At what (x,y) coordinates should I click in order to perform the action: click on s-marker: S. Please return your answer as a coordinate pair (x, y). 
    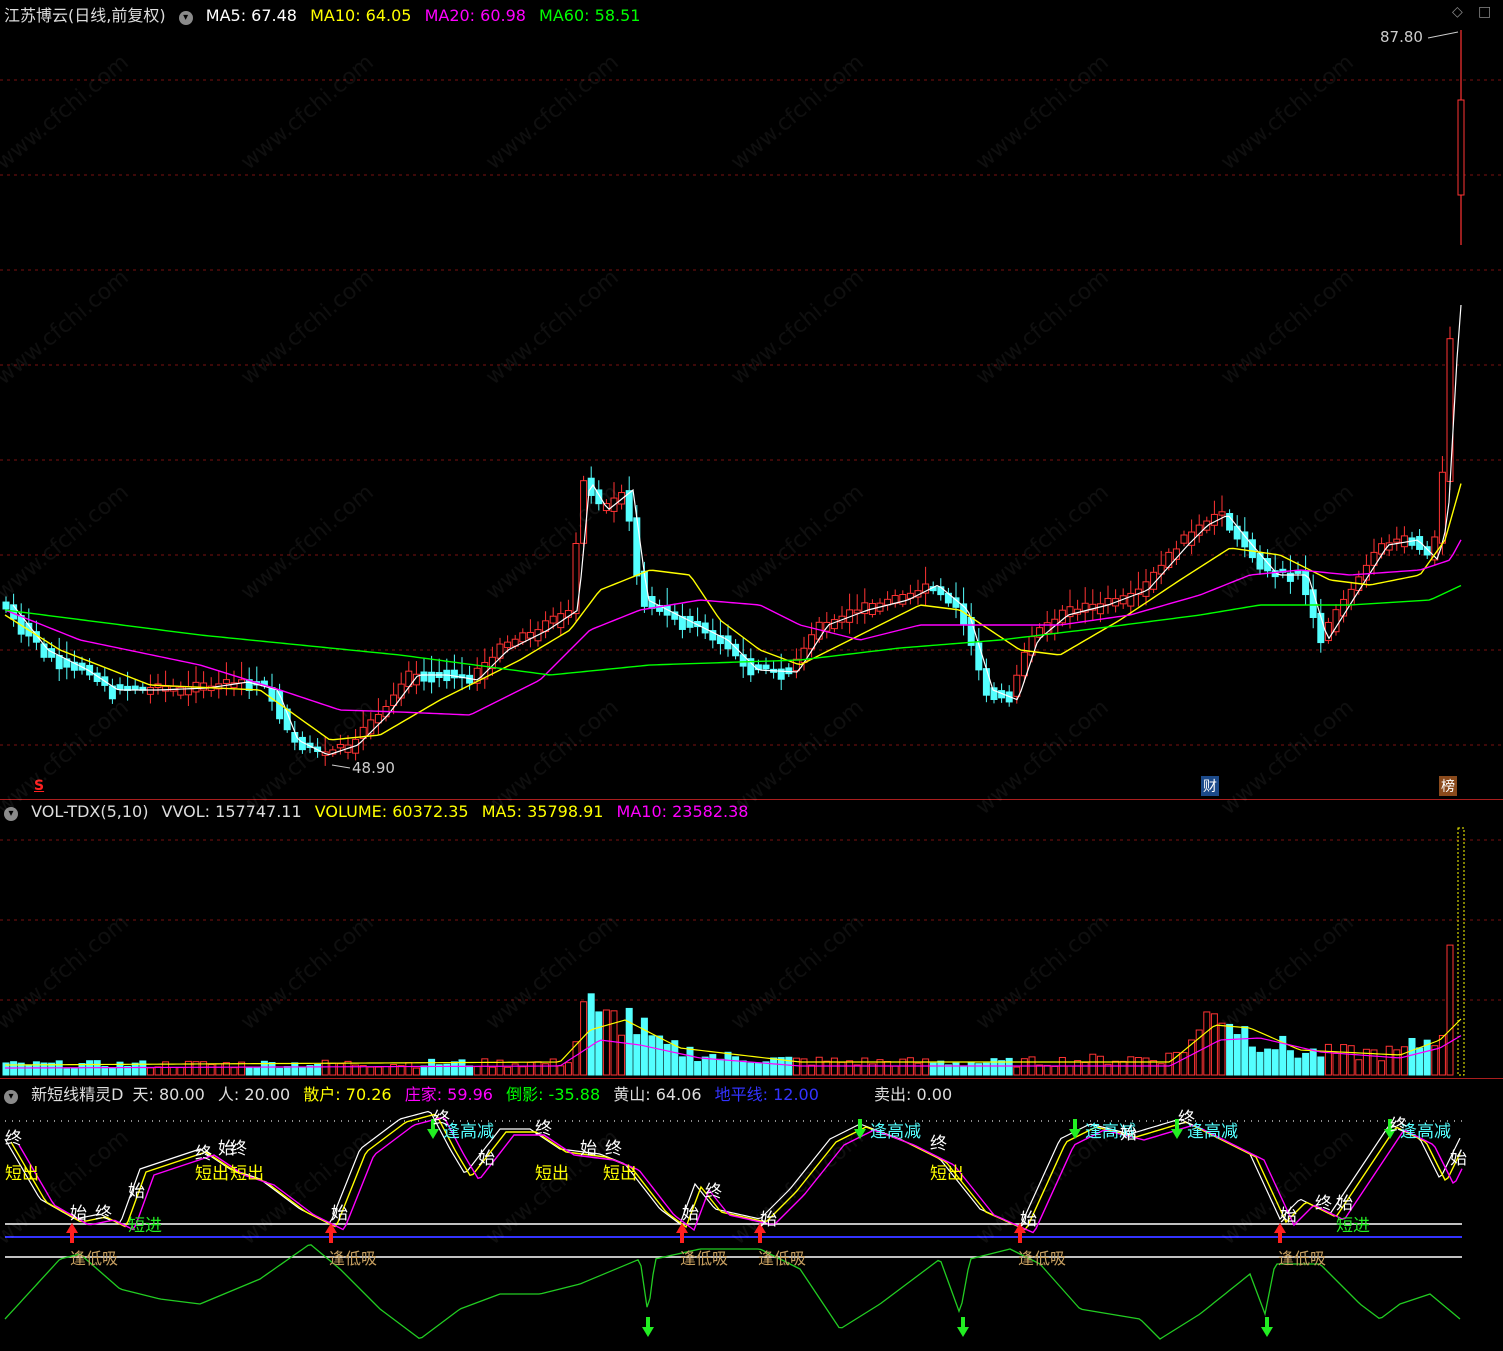
    Looking at the image, I should click on (39, 786).